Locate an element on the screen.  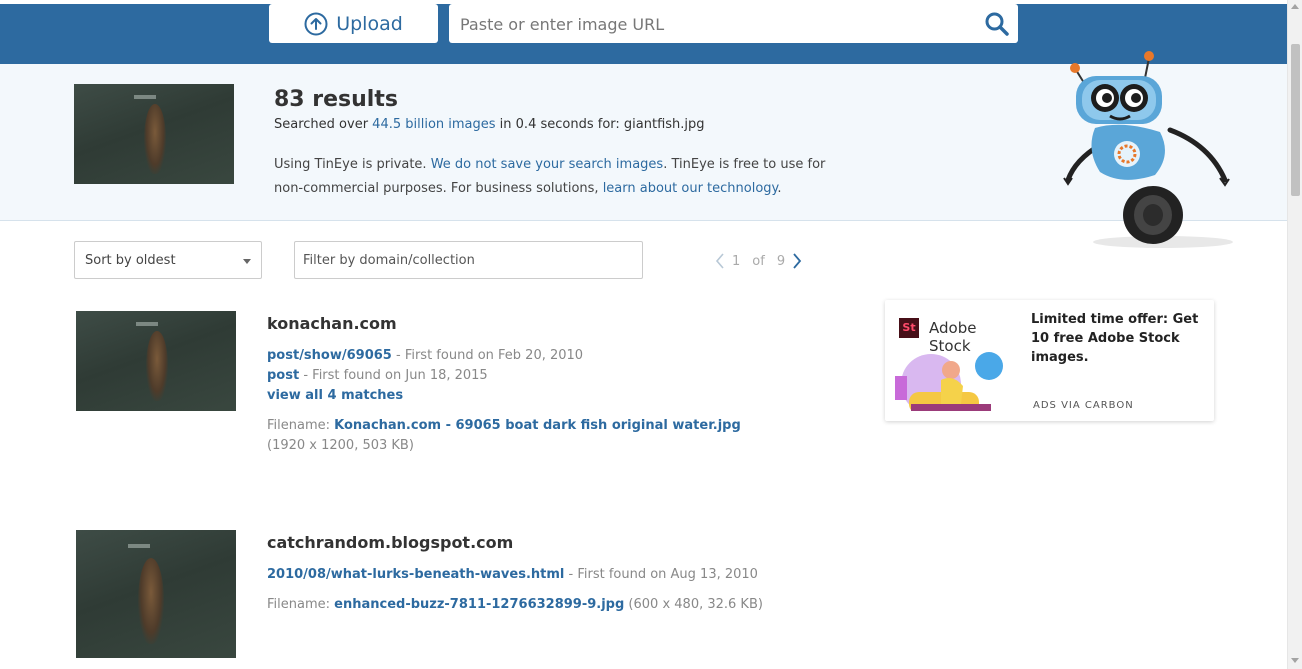
url-search-box is located at coordinates (733, 24).